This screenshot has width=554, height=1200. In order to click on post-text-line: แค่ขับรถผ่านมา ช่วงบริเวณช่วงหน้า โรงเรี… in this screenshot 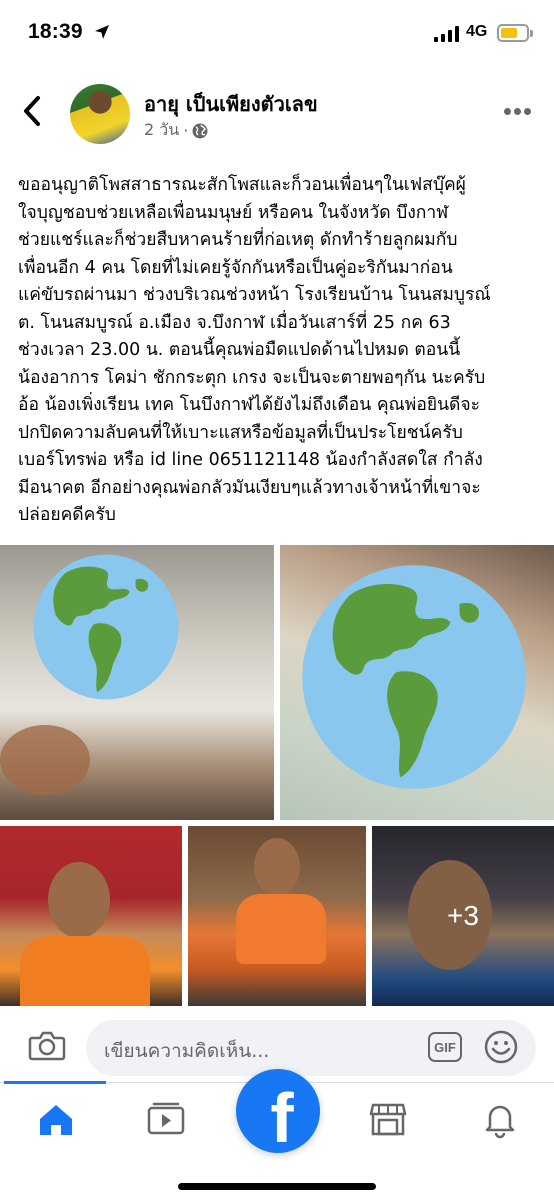, I will do `click(254, 295)`.